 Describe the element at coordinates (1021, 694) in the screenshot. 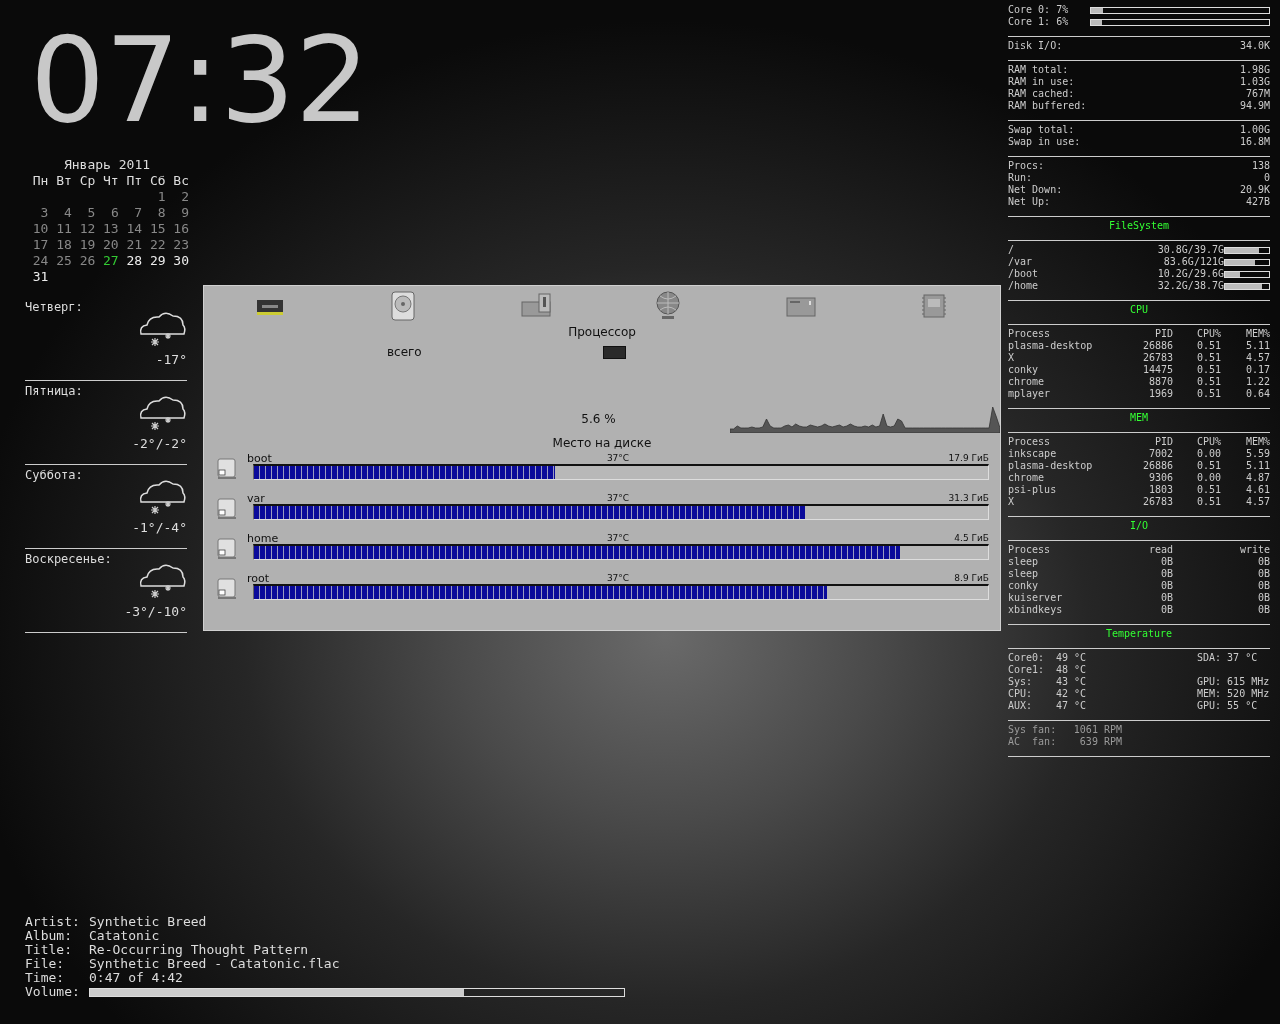

I see `sensor-label: CPU:` at that location.